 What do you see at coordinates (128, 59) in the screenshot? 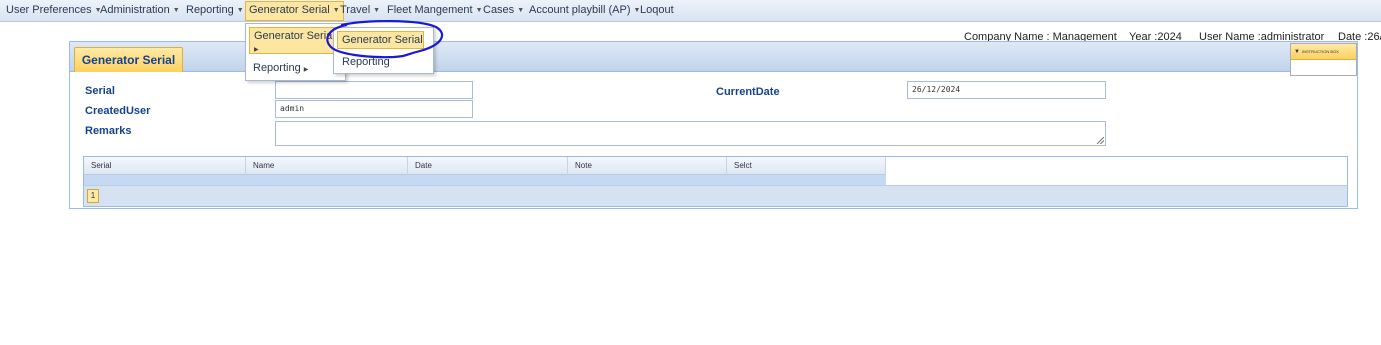
I see `tab-generator-serial: Generator Serial` at bounding box center [128, 59].